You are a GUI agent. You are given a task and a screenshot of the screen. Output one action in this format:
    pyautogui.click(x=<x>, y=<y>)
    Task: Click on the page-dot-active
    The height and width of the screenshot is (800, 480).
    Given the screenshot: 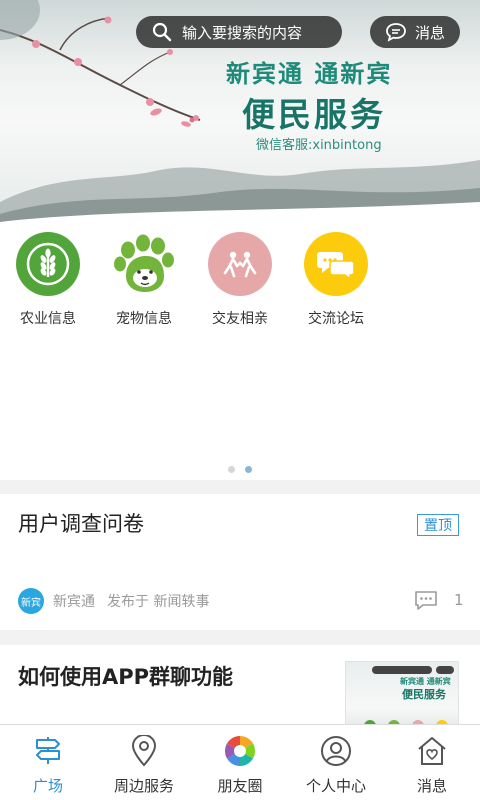 What is the action you would take?
    pyautogui.click(x=248, y=469)
    